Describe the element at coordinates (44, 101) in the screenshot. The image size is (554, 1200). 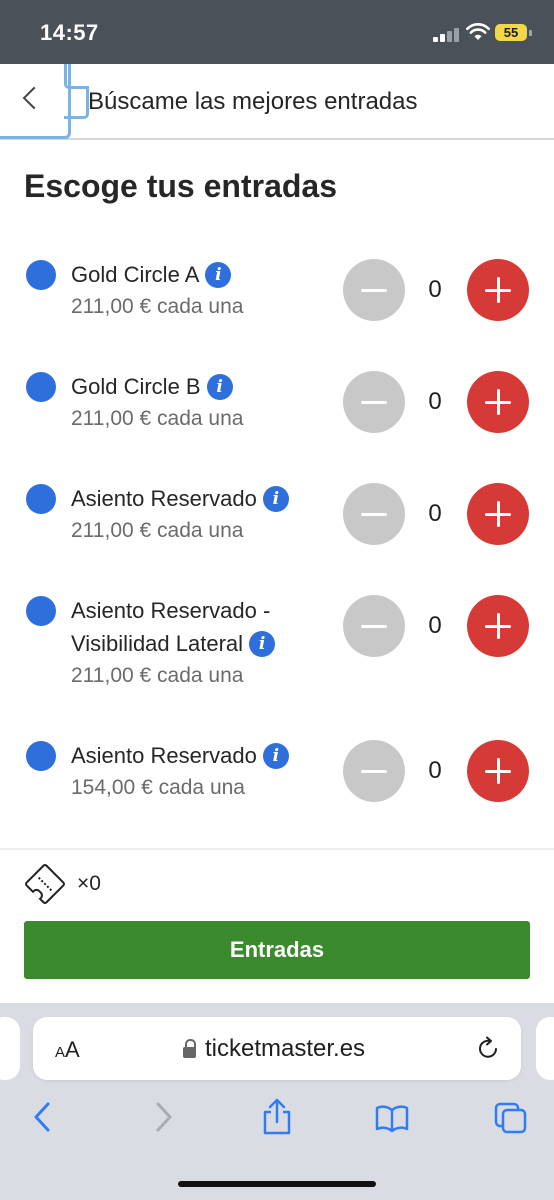
I see `back-button` at that location.